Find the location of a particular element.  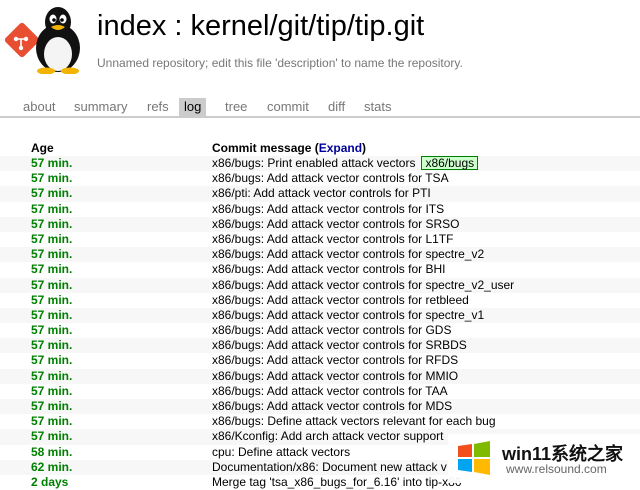

watermark-url: www.relsound.com is located at coordinates (556, 469).